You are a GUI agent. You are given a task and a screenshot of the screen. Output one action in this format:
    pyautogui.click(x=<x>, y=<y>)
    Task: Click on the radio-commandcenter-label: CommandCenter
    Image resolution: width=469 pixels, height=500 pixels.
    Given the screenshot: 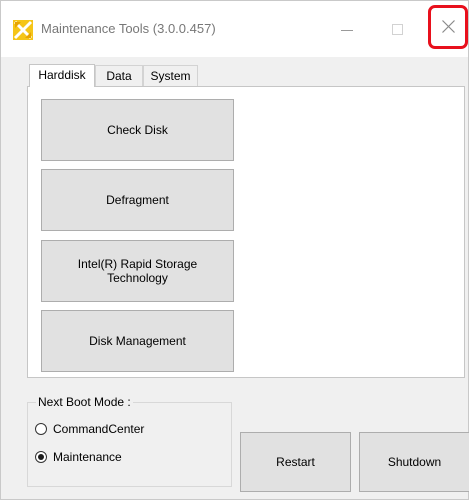 What is the action you would take?
    pyautogui.click(x=99, y=429)
    